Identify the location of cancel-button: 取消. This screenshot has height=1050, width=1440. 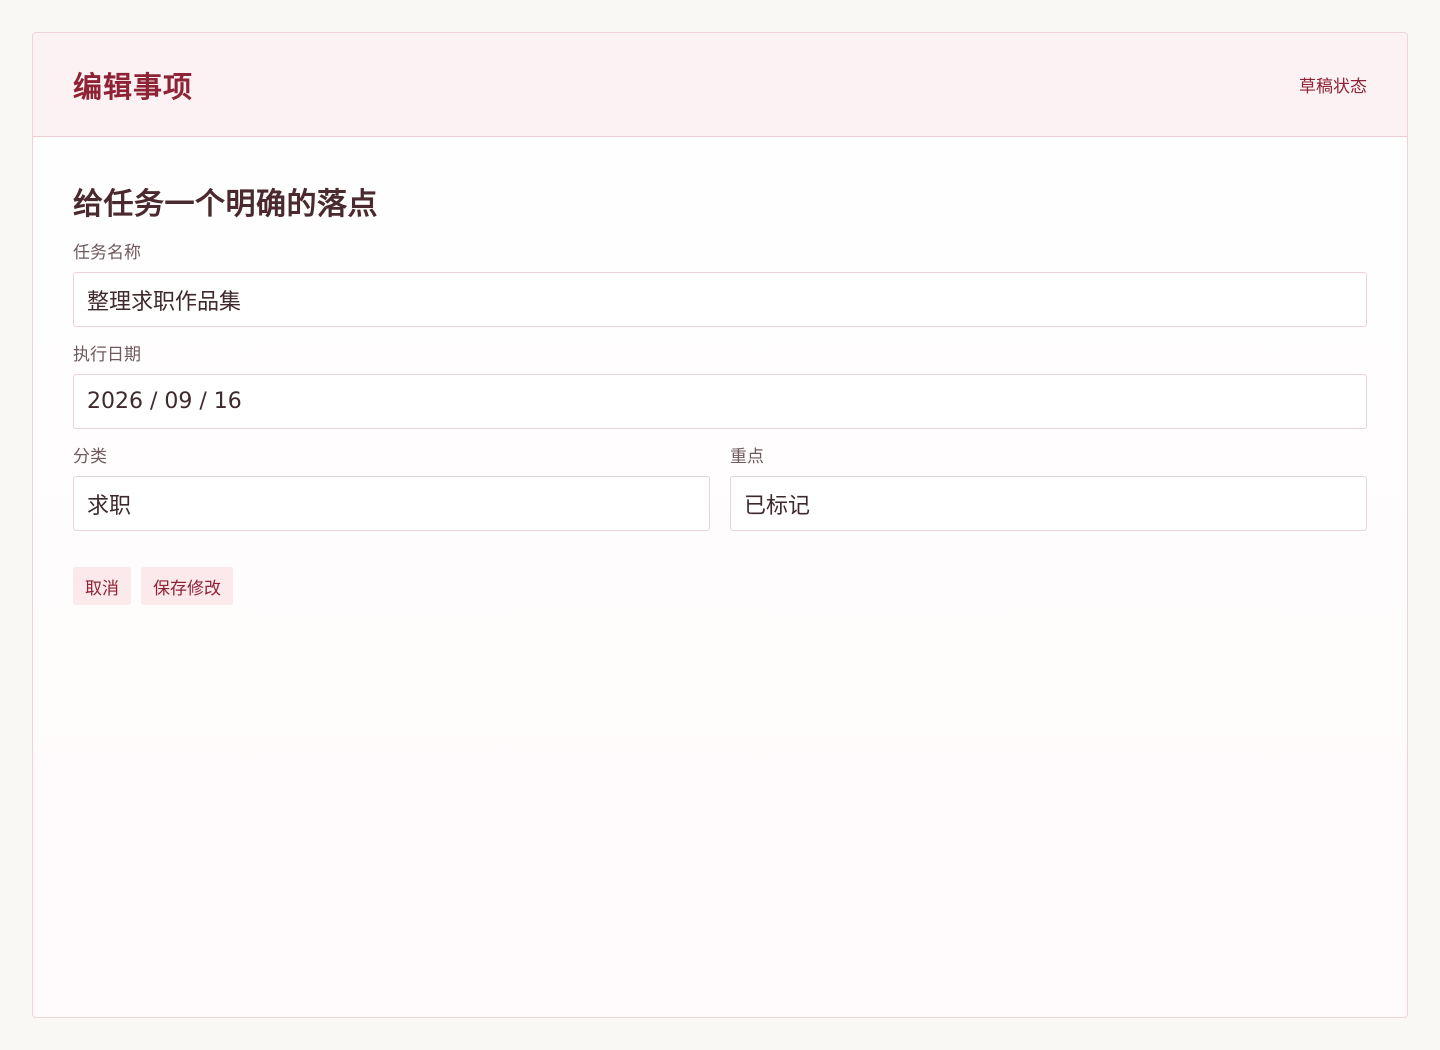
(102, 586).